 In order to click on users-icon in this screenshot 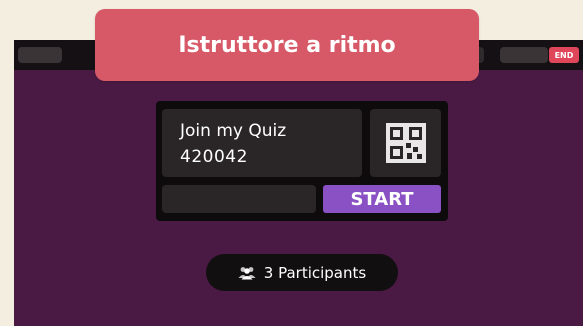, I will do `click(247, 272)`.